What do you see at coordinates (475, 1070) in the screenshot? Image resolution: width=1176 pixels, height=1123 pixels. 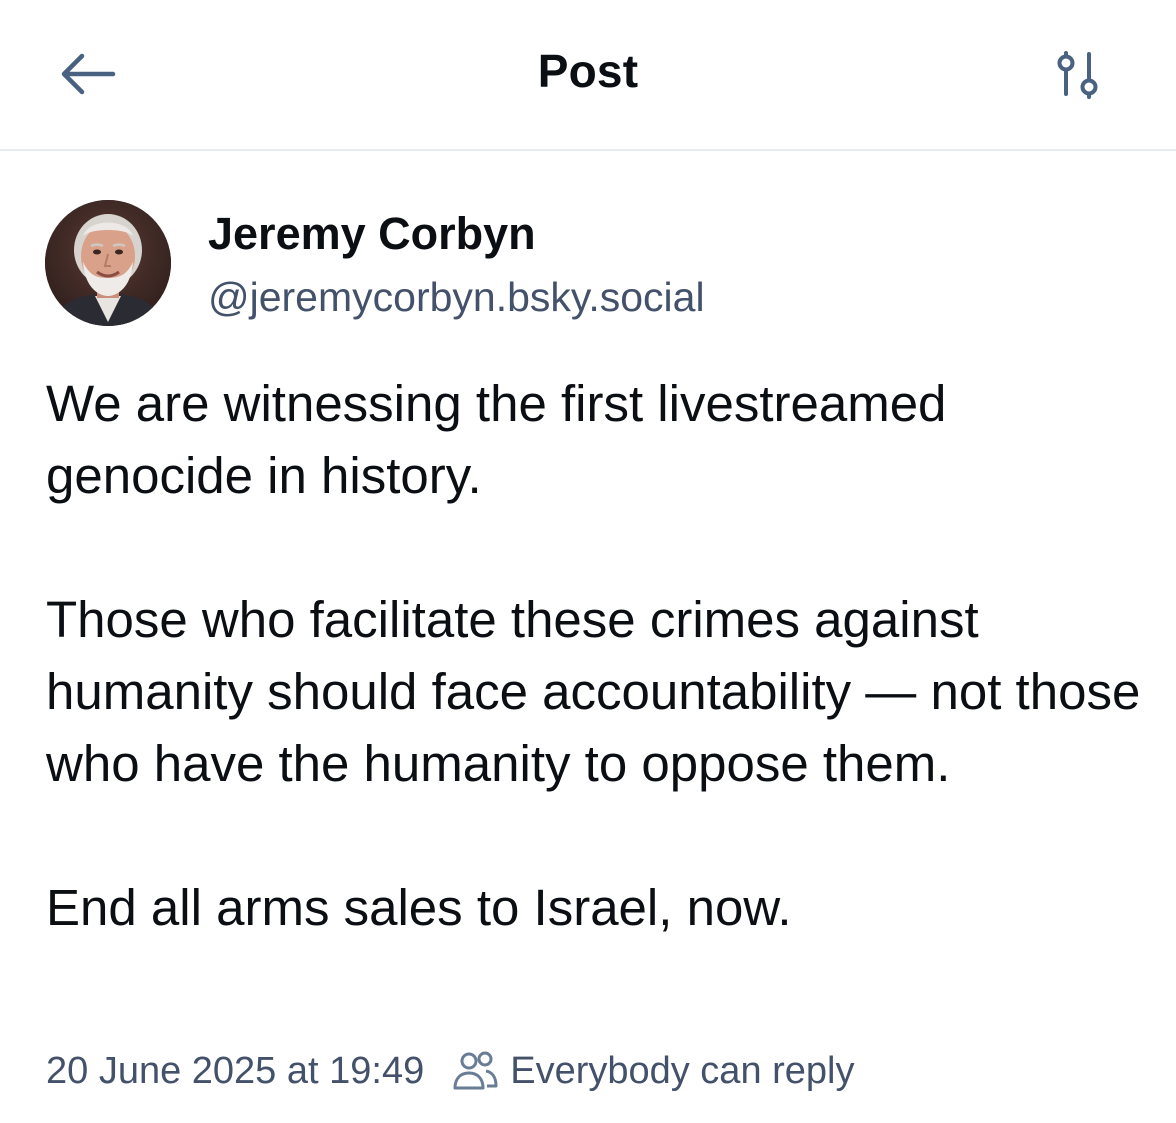 I see `people-icon` at bounding box center [475, 1070].